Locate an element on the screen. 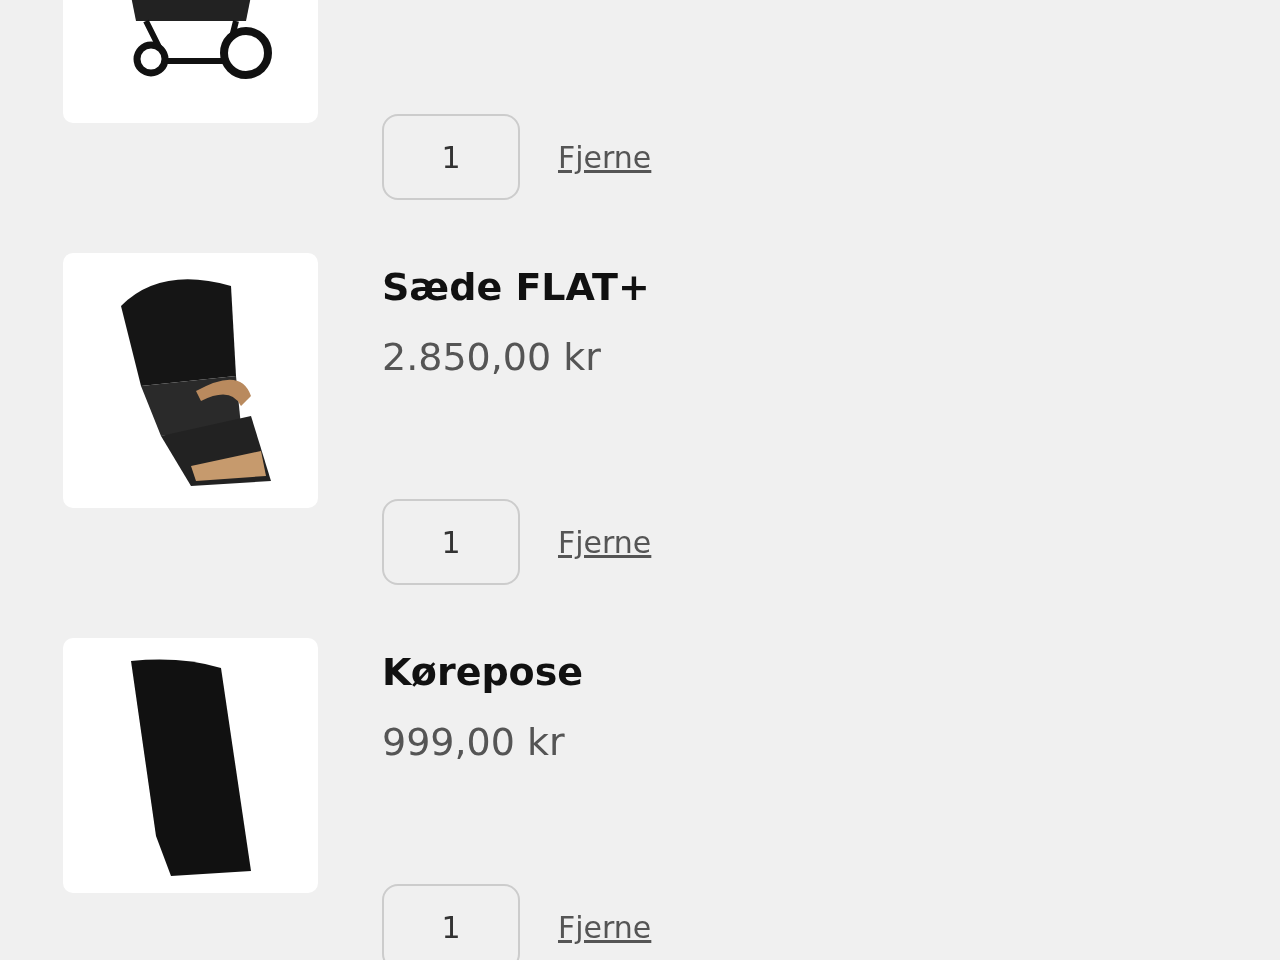 This screenshot has width=1280, height=960. product-name: Kørepose is located at coordinates (483, 672).